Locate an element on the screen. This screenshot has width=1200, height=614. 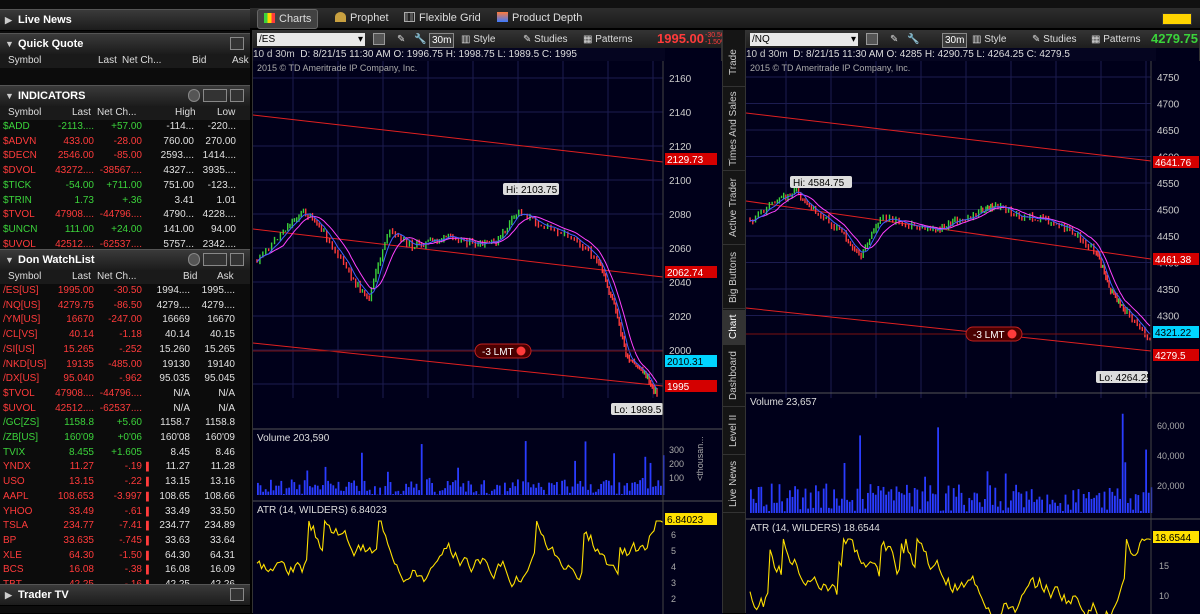
bid-cell: 760.00 is located at coordinates (171, 142).